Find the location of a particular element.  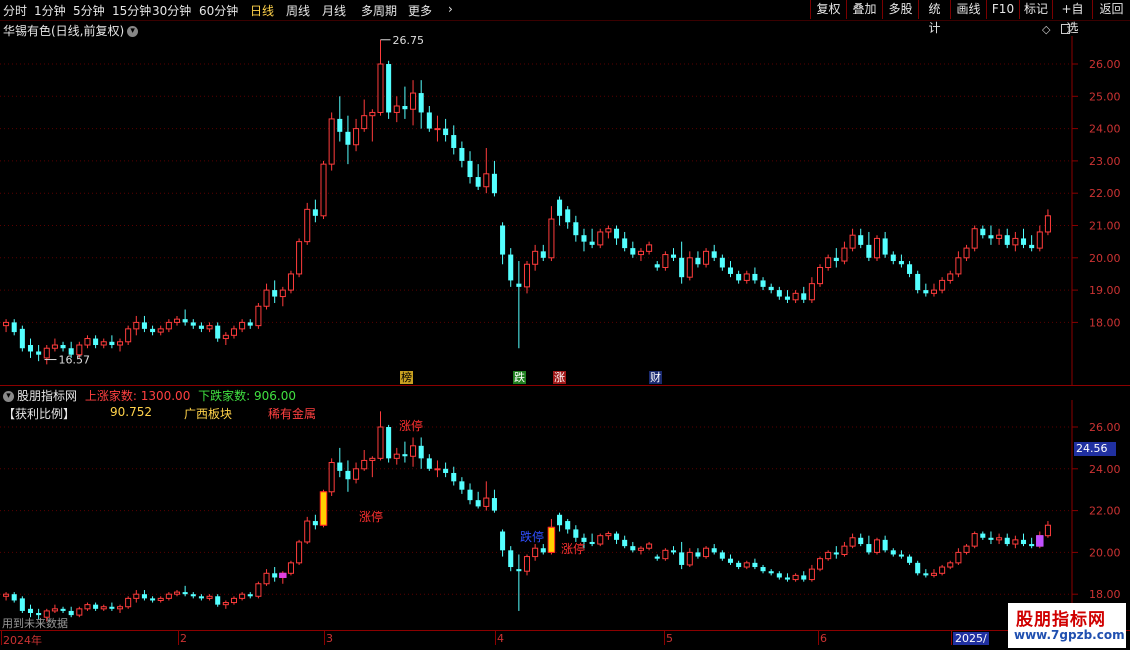

toolbar-button-5: F10 is located at coordinates (1002, 9).